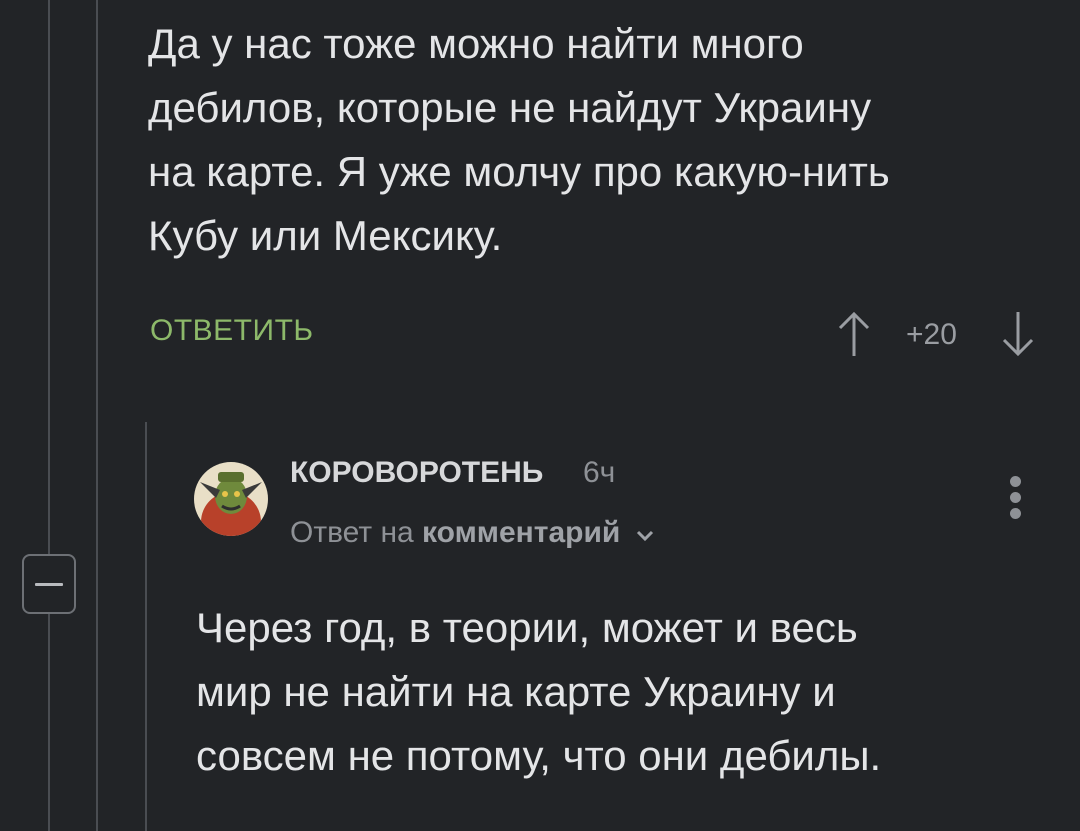 Image resolution: width=1080 pixels, height=831 pixels. What do you see at coordinates (645, 534) in the screenshot?
I see `chevron-down-icon` at bounding box center [645, 534].